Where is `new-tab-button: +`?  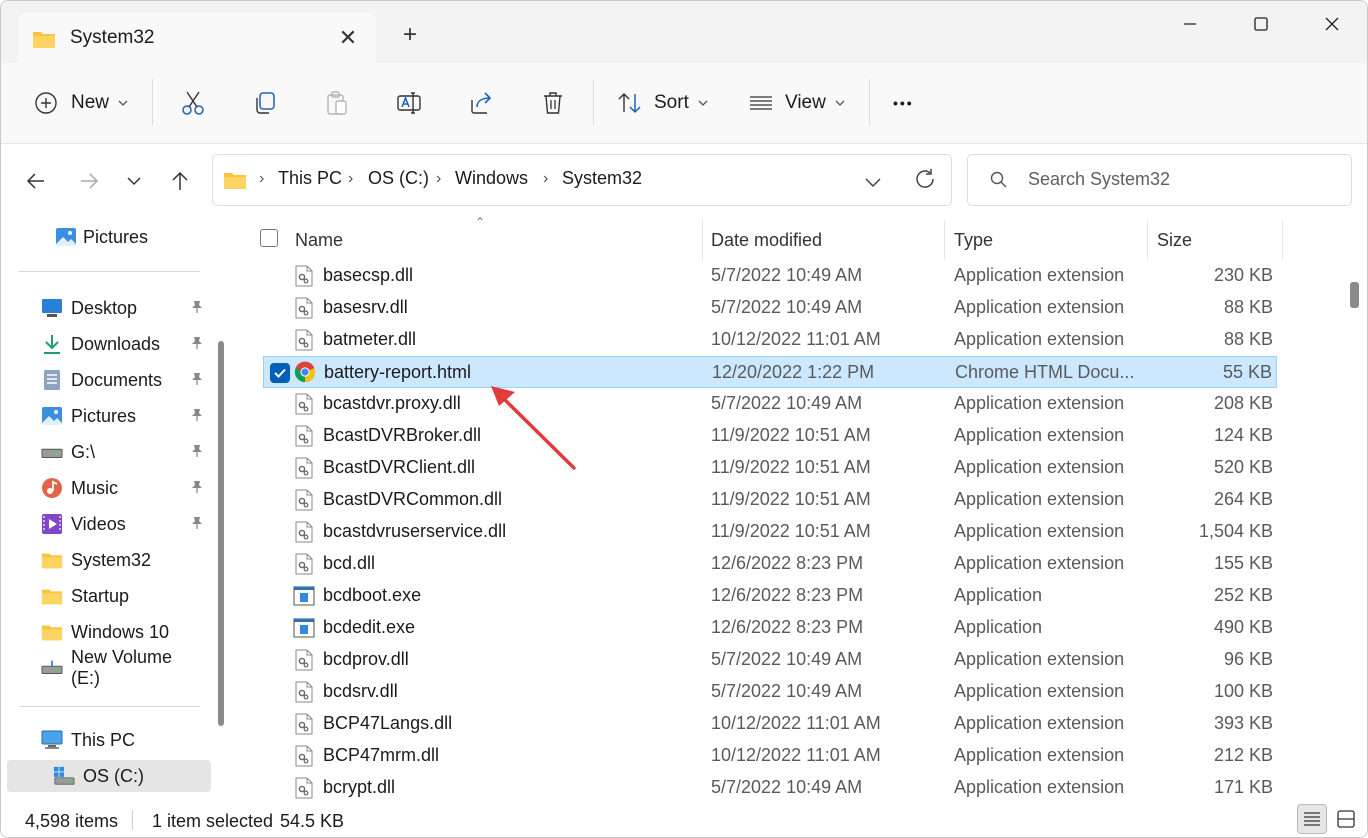 new-tab-button: + is located at coordinates (410, 35).